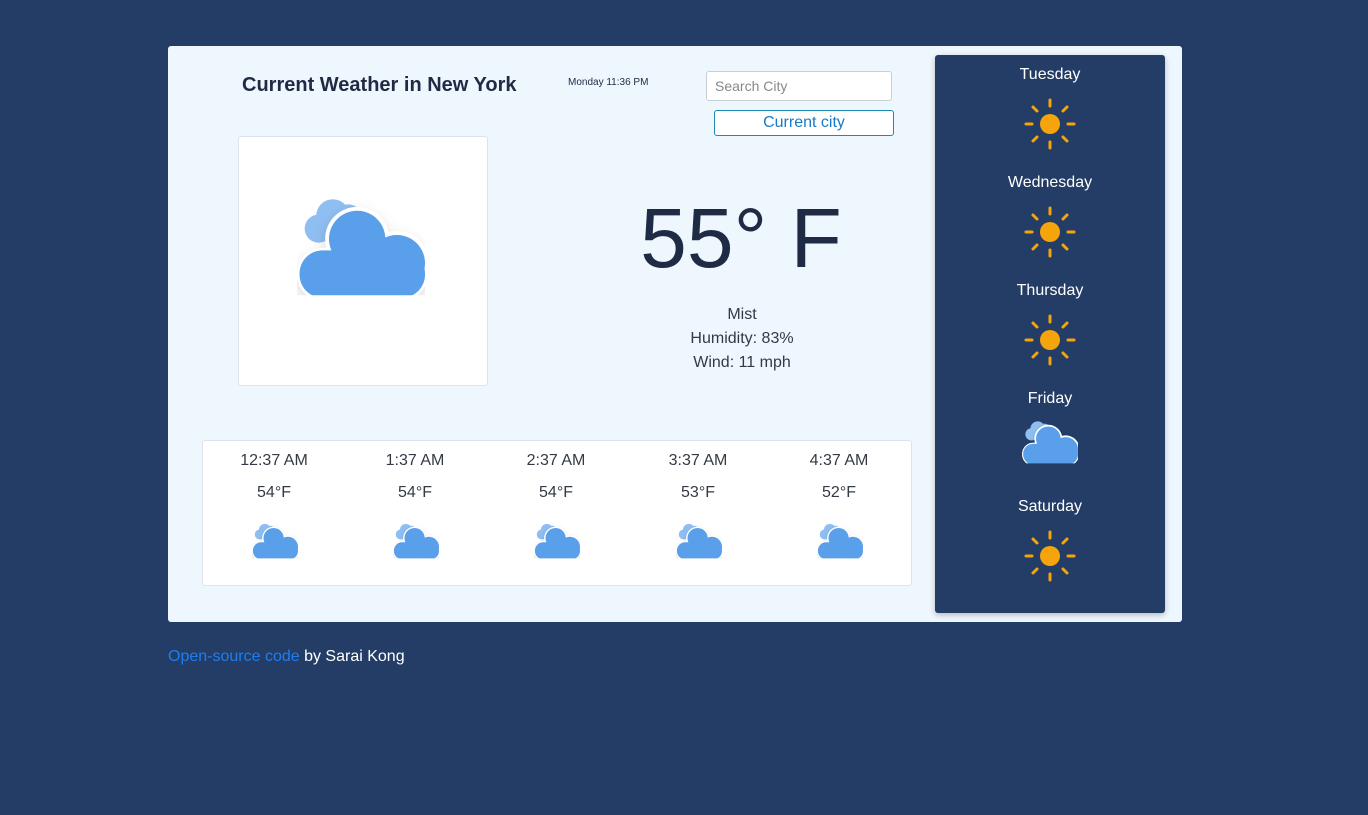 The height and width of the screenshot is (815, 1368). Describe the element at coordinates (234, 656) in the screenshot. I see `open-source-link: Open-source code` at that location.